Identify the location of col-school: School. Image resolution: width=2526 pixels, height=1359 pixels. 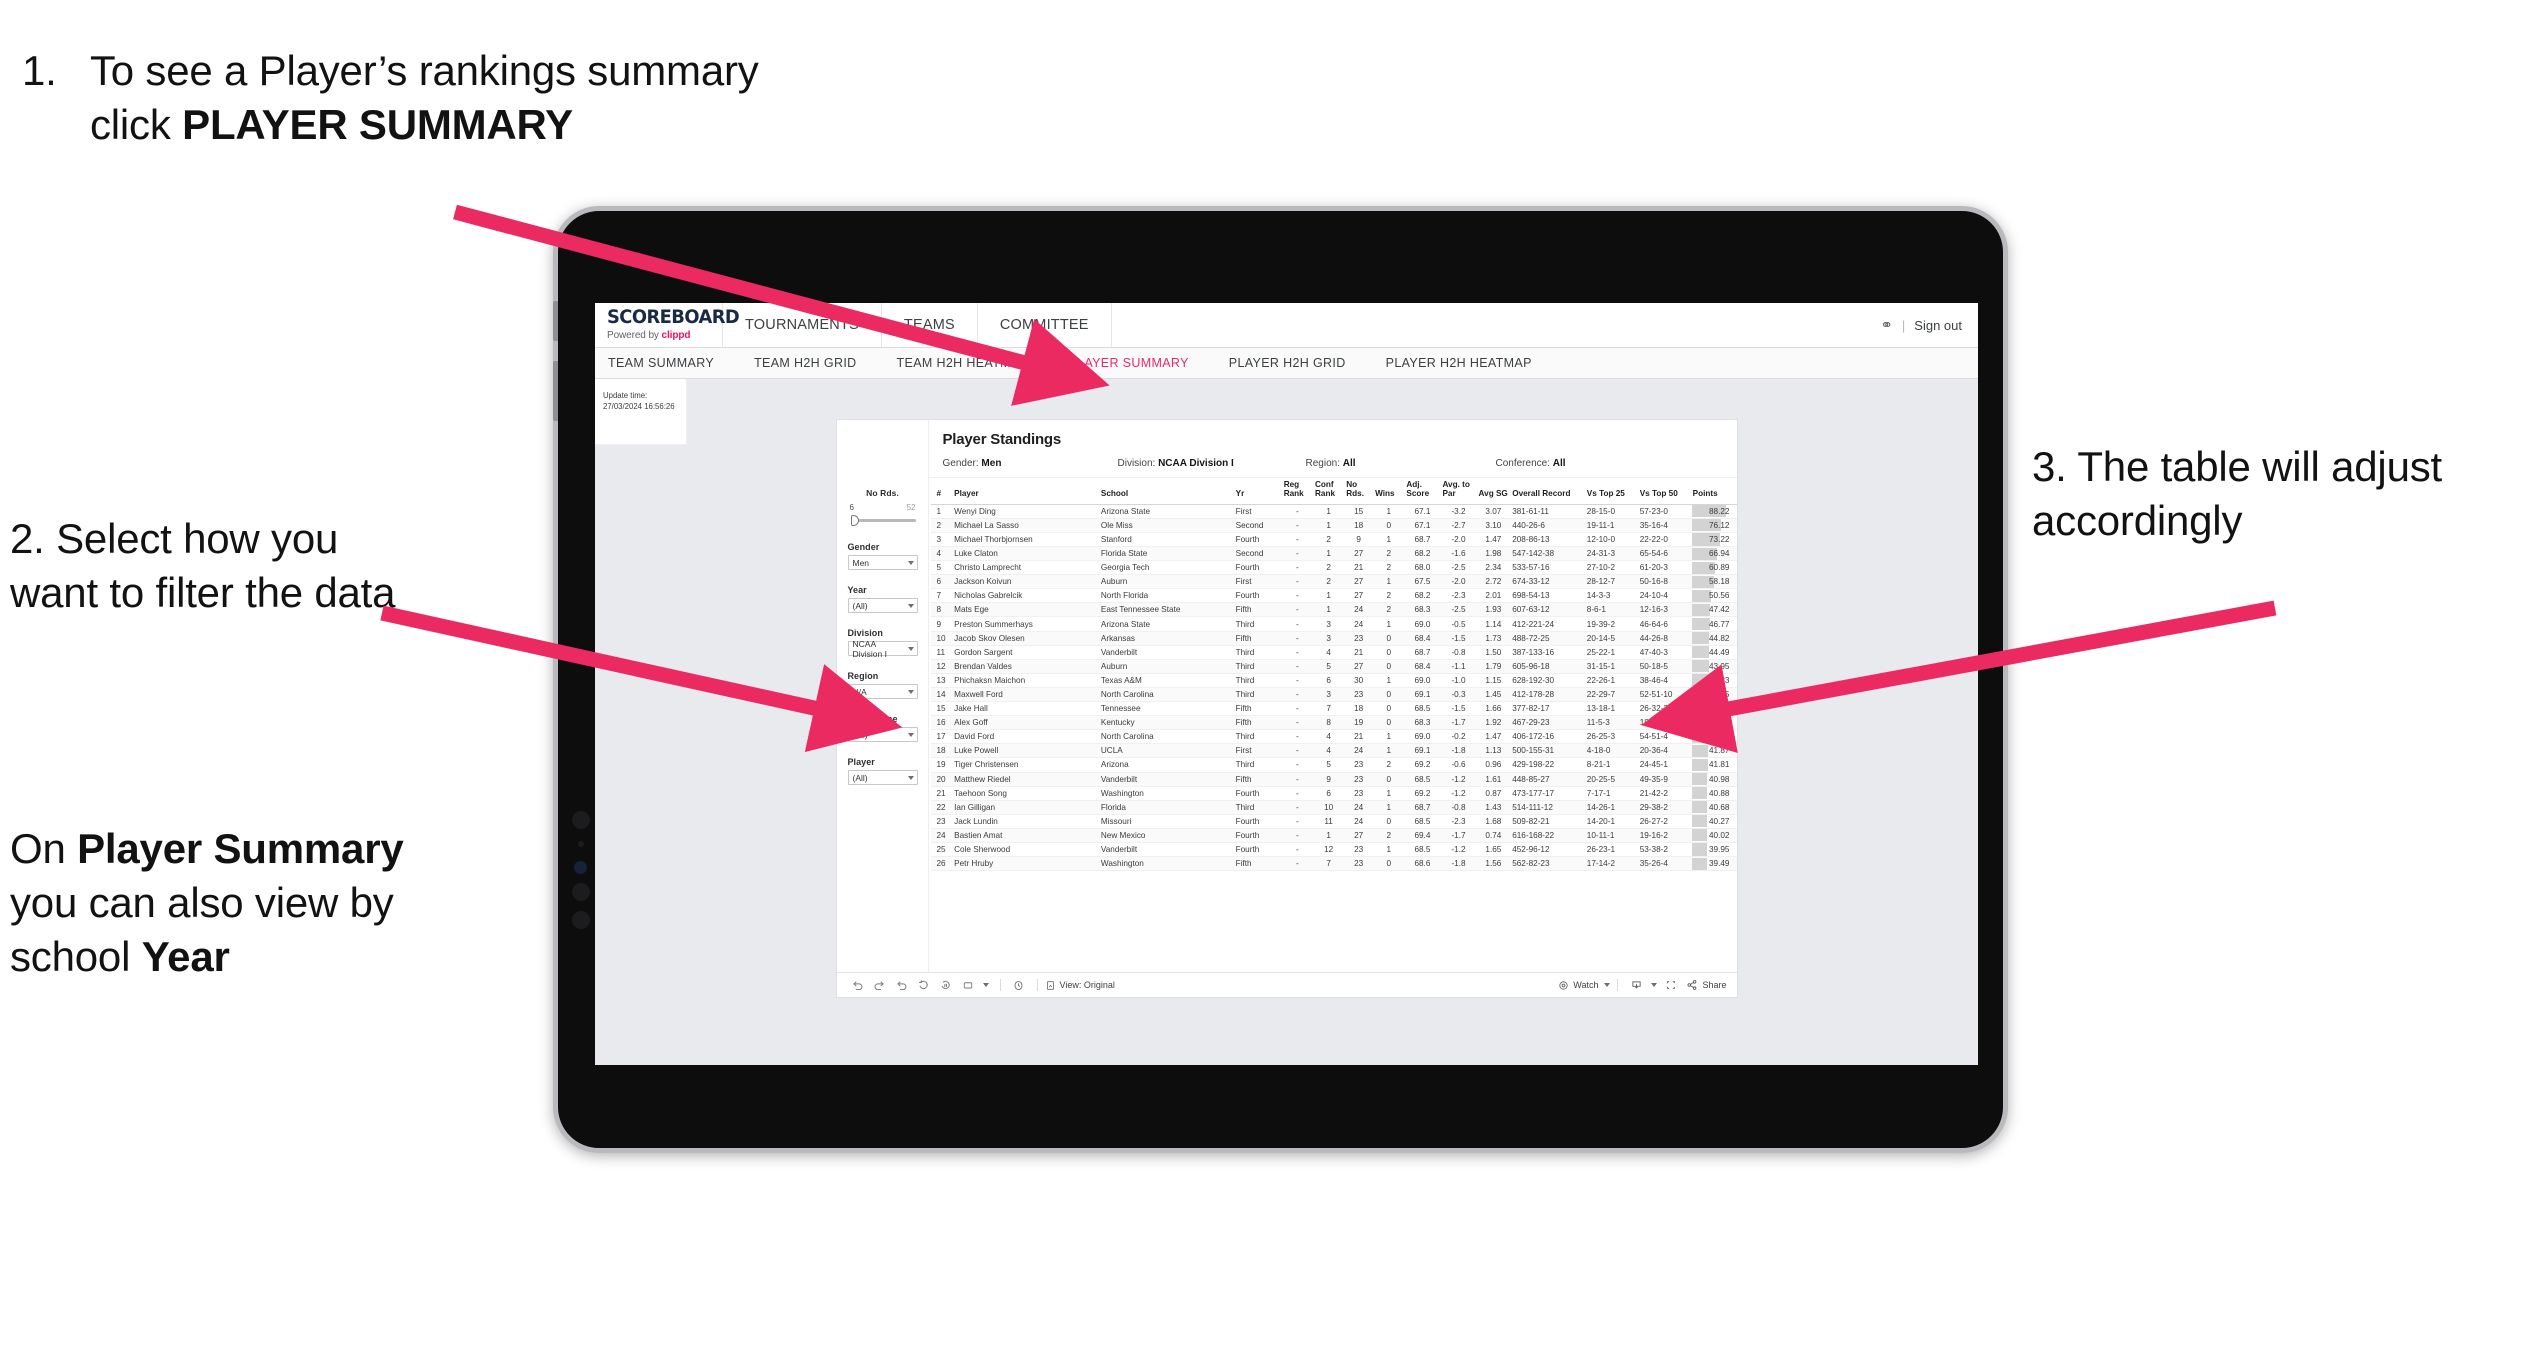
(1166, 491).